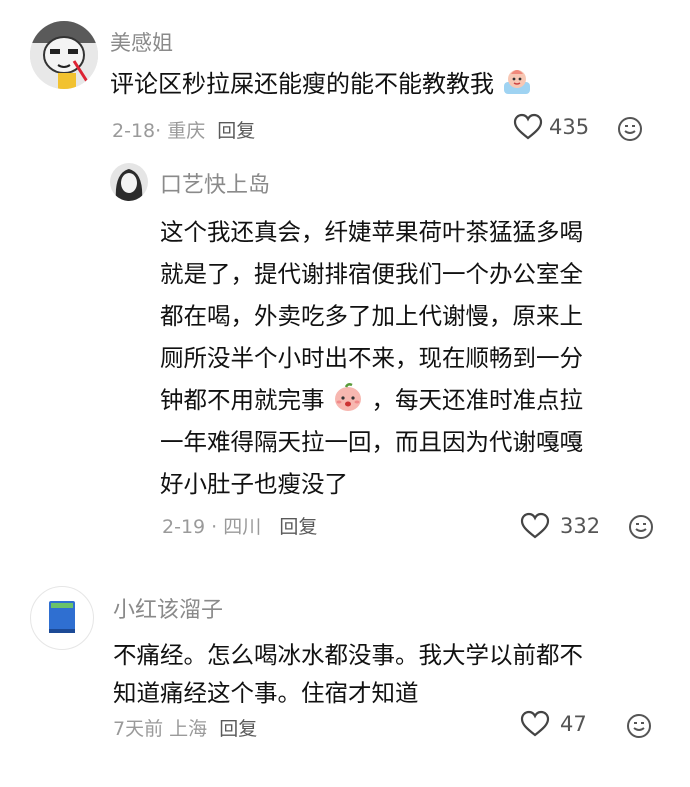 This screenshot has width=690, height=787. I want to click on username: 小红该溜子, so click(168, 608).